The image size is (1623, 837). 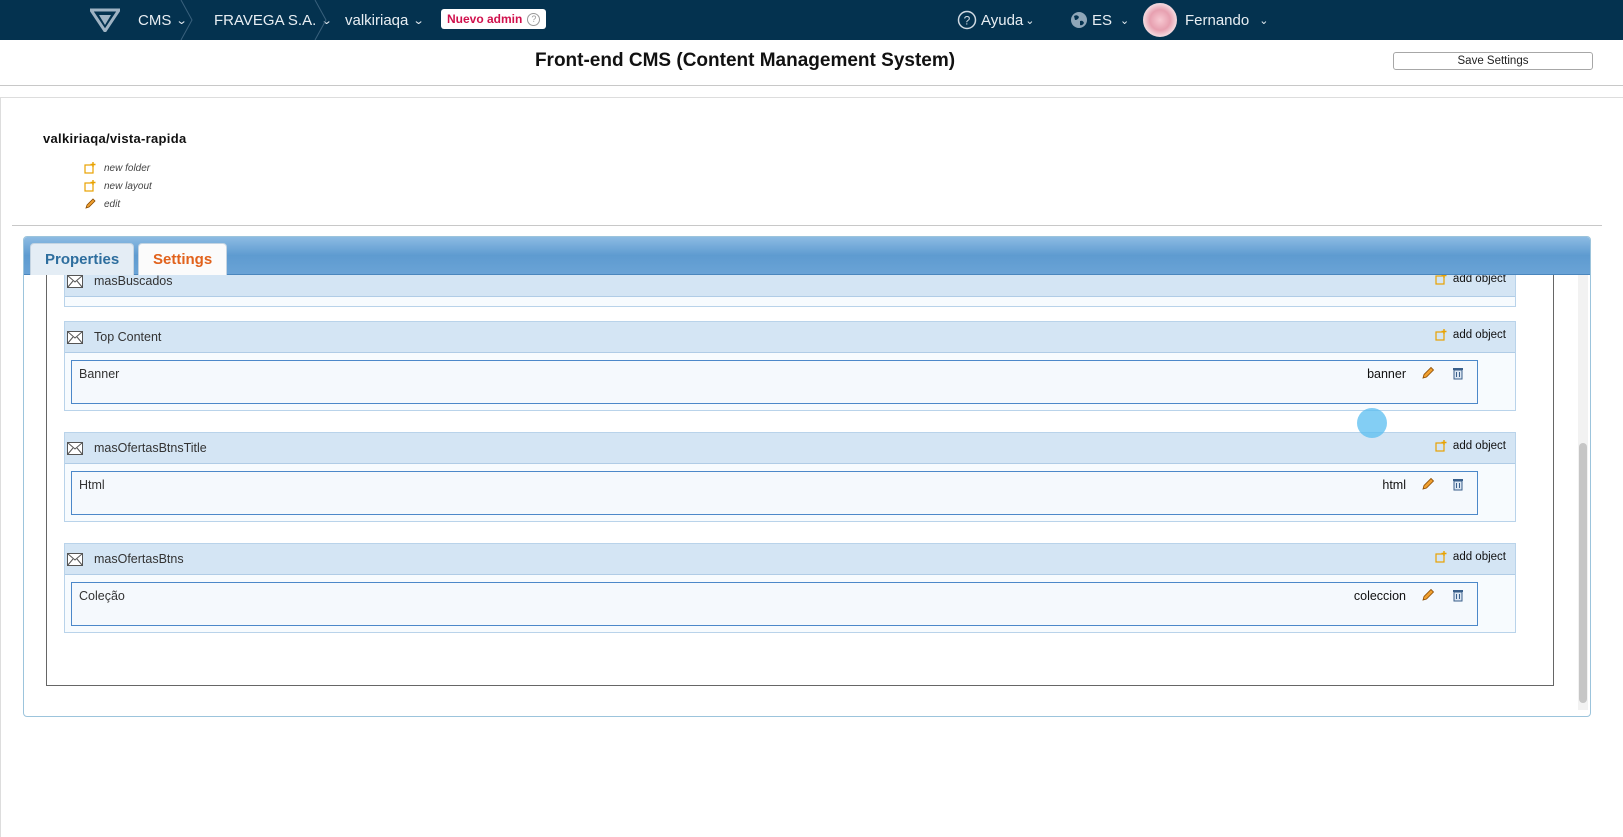 I want to click on tab-bar: Properties Settings, so click(x=807, y=256).